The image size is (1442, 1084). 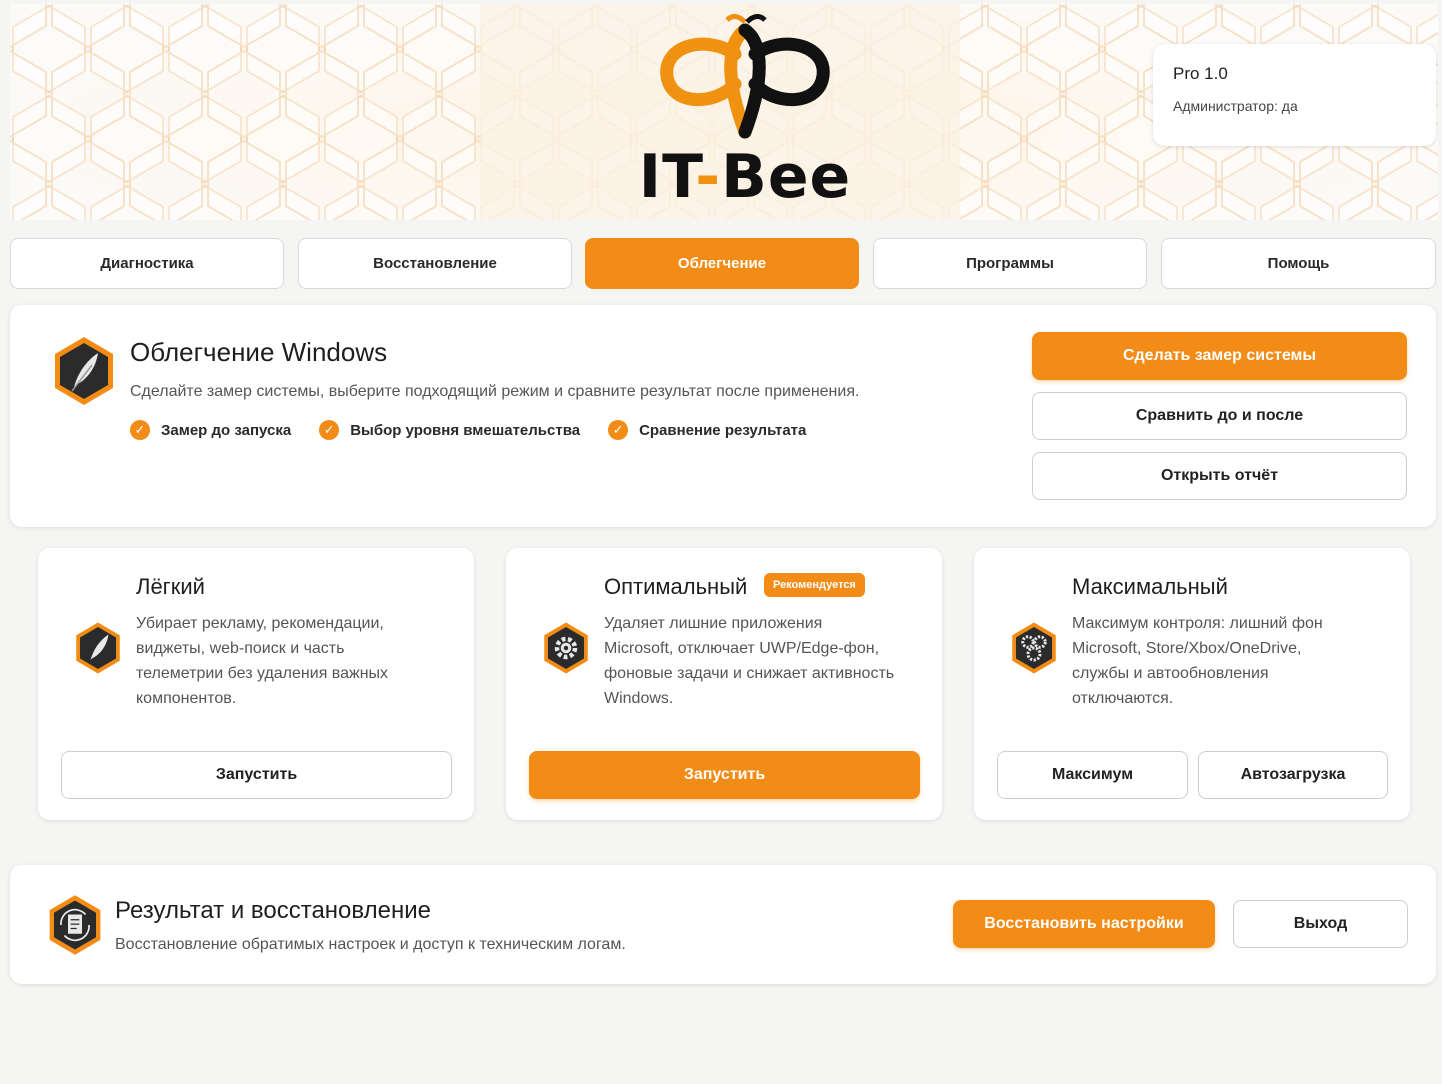 What do you see at coordinates (1200, 73) in the screenshot?
I see `version-label: Pro 1.0` at bounding box center [1200, 73].